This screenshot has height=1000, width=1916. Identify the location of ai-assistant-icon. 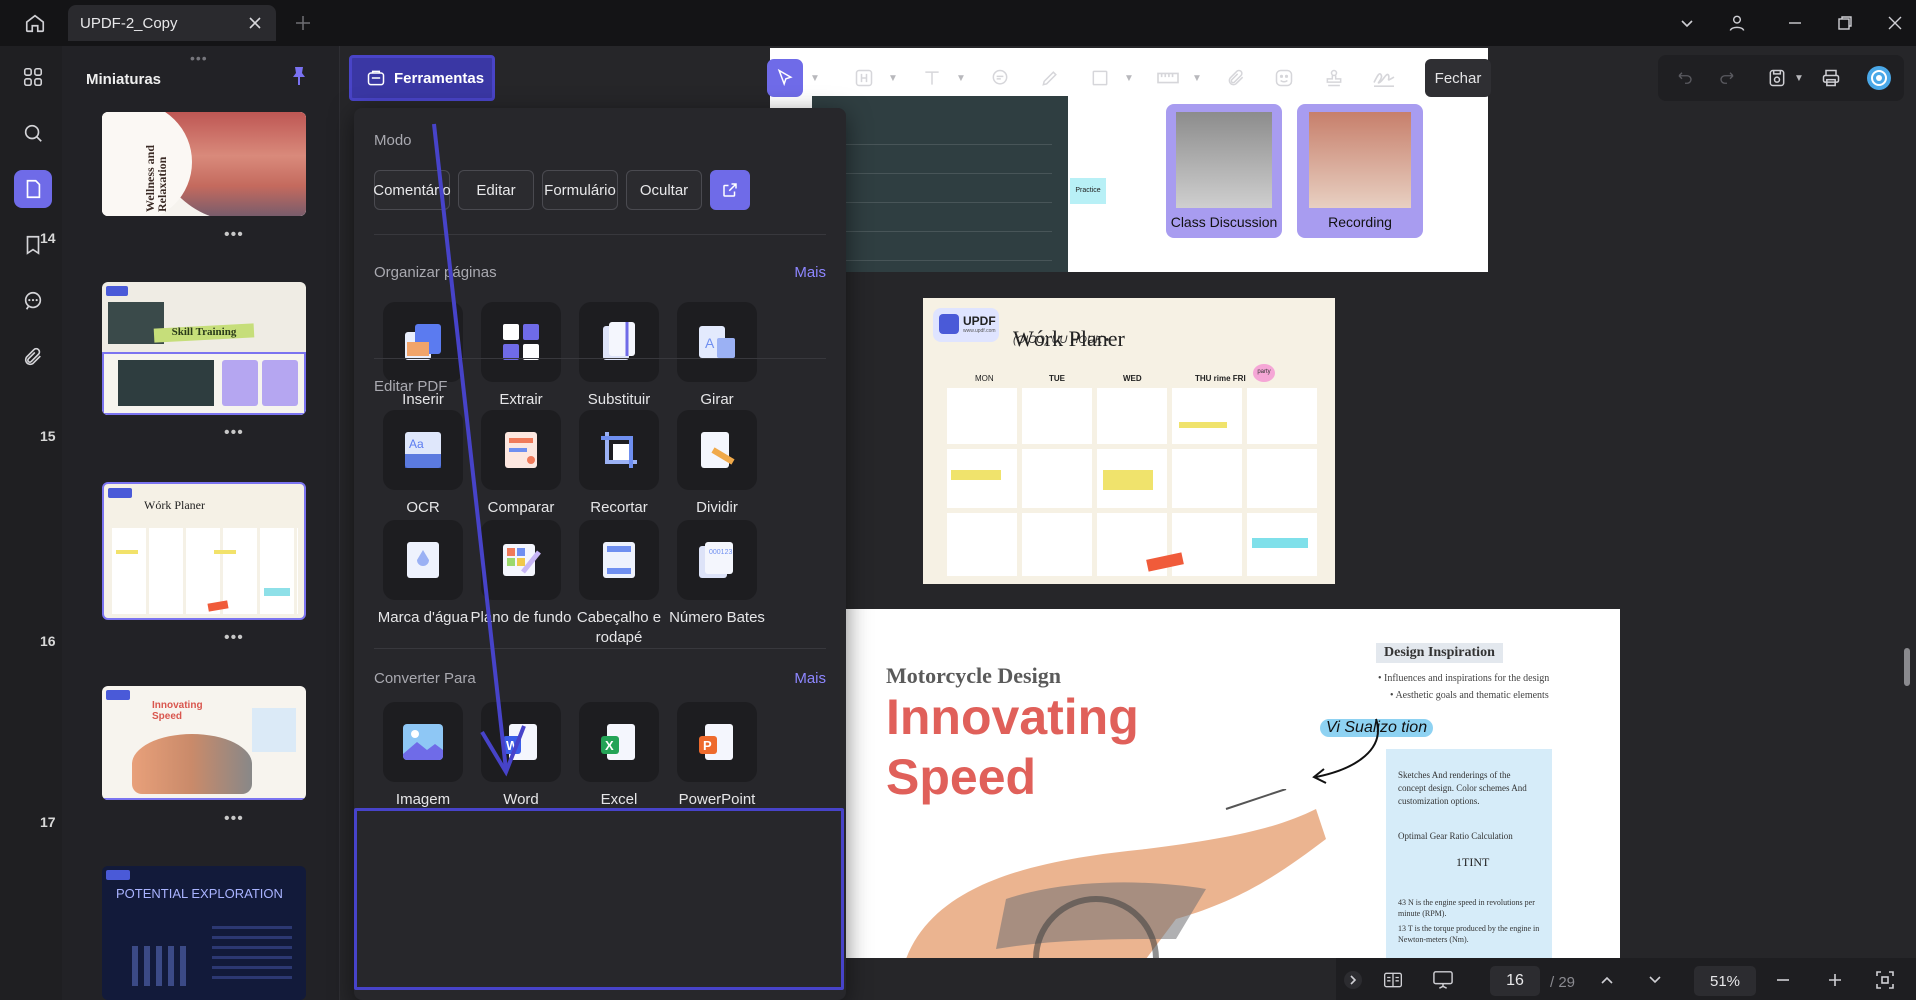
(1879, 78).